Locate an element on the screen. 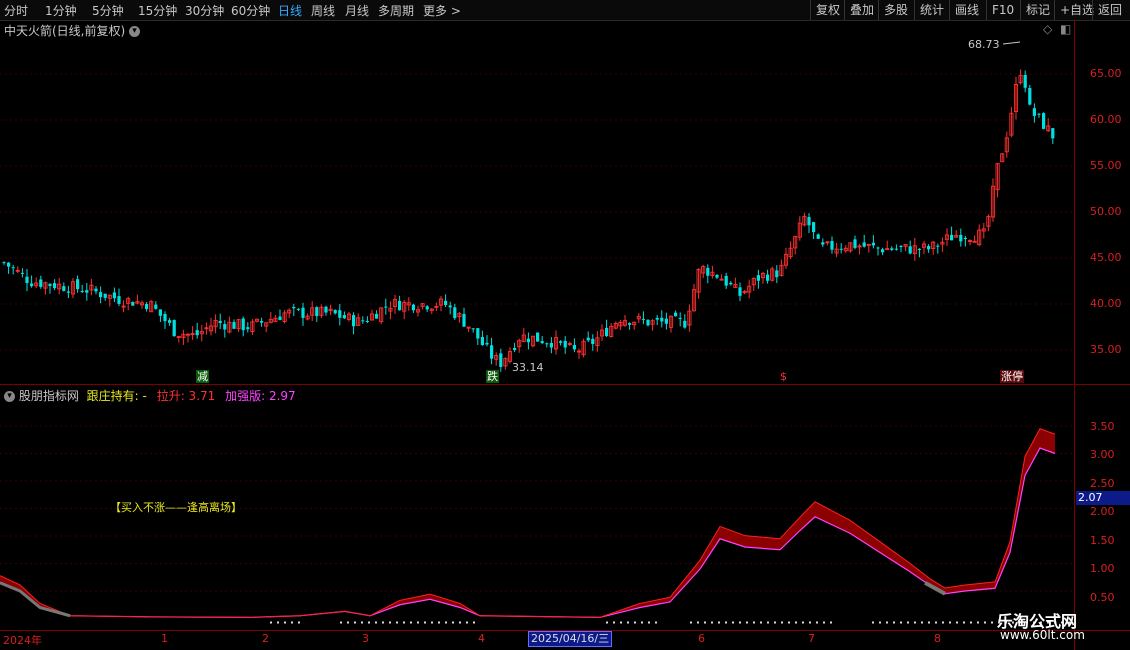 This screenshot has width=1130, height=650. tab-60min: 60分钟 is located at coordinates (250, 10).